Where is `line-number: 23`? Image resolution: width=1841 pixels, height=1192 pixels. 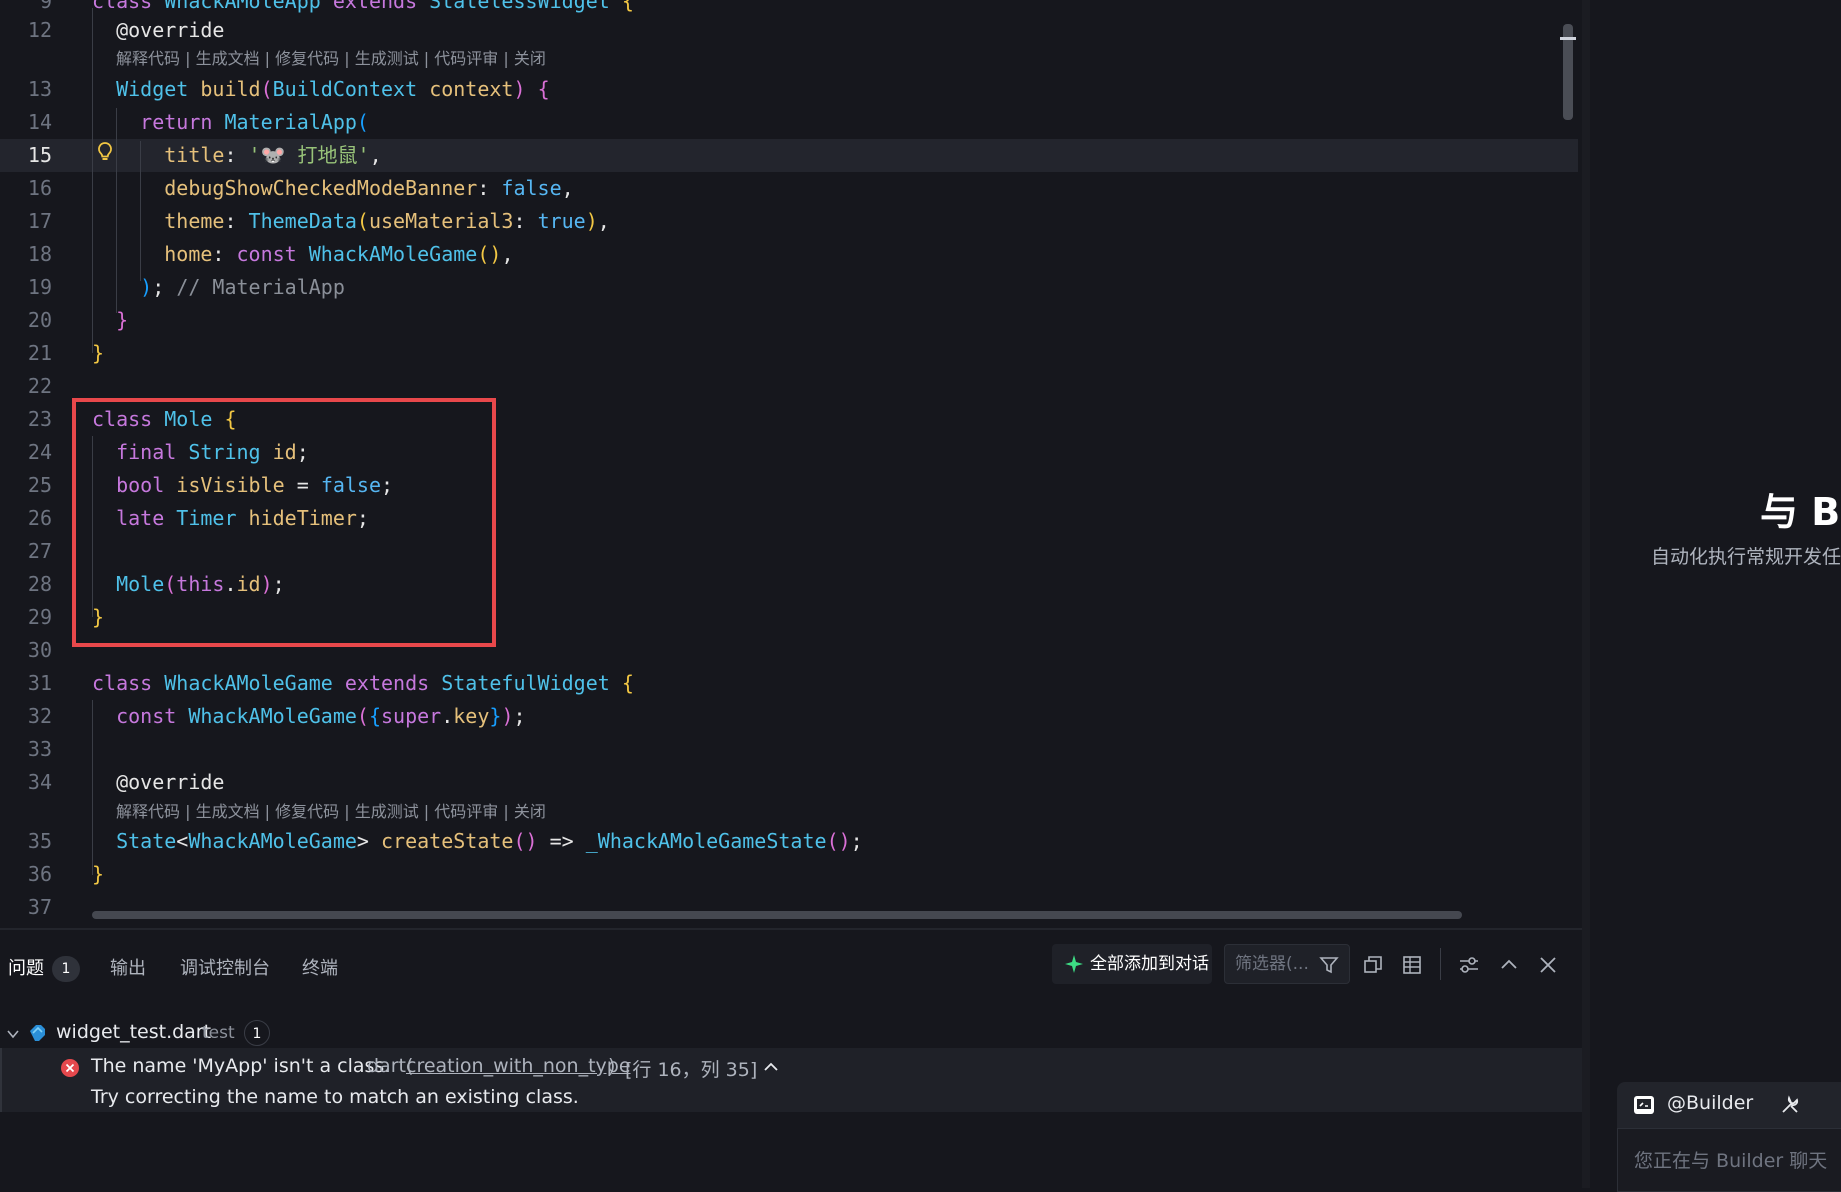
line-number: 23 is located at coordinates (39, 419).